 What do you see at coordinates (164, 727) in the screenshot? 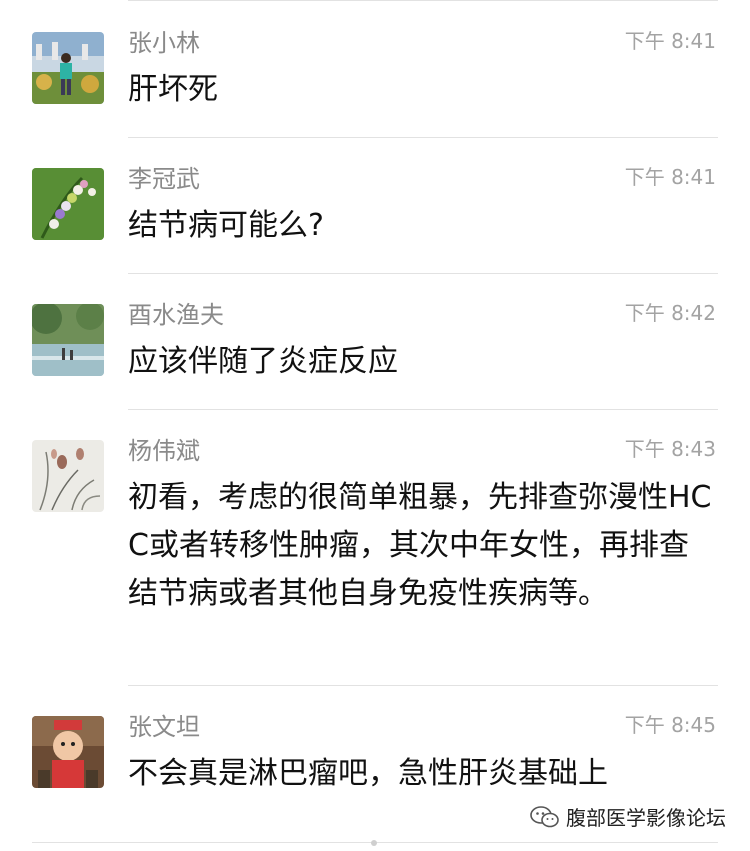
I see `sender-name: 张文坦` at bounding box center [164, 727].